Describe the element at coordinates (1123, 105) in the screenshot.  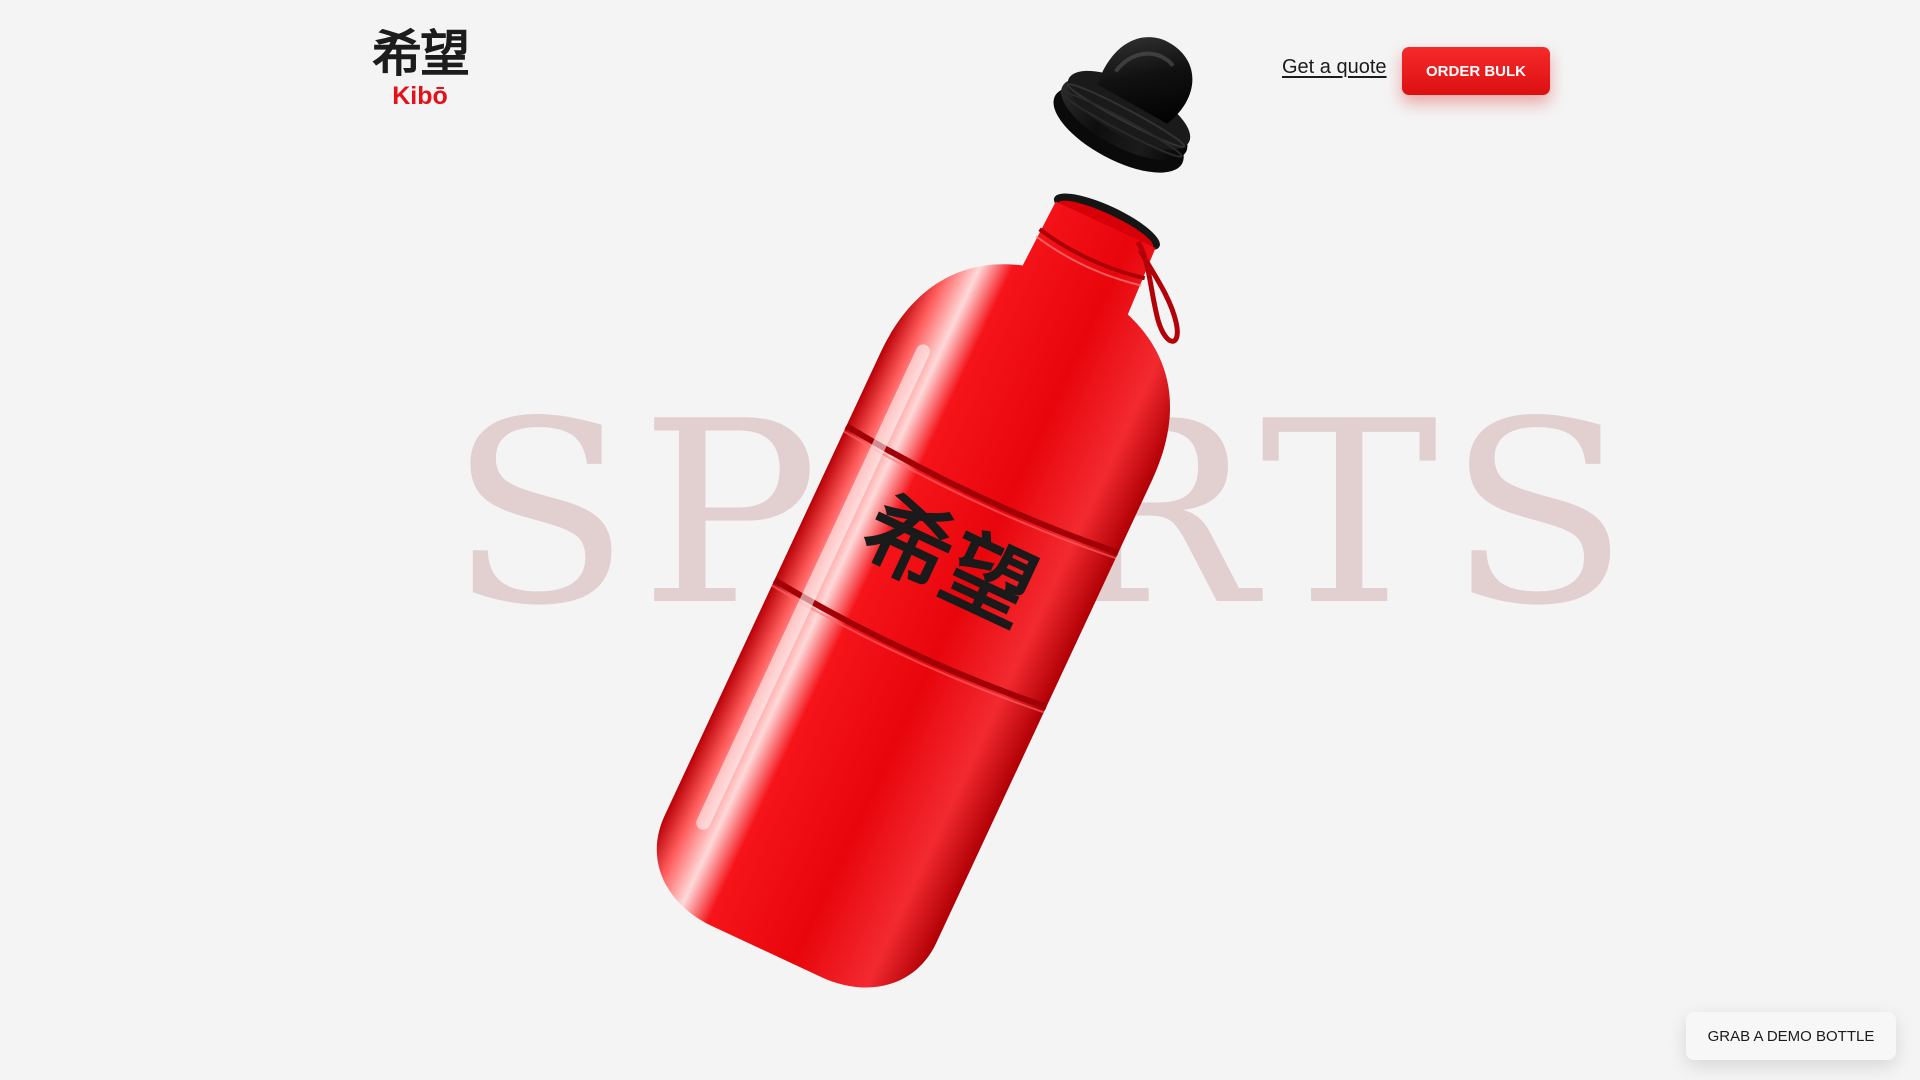
I see `bottle-cap` at that location.